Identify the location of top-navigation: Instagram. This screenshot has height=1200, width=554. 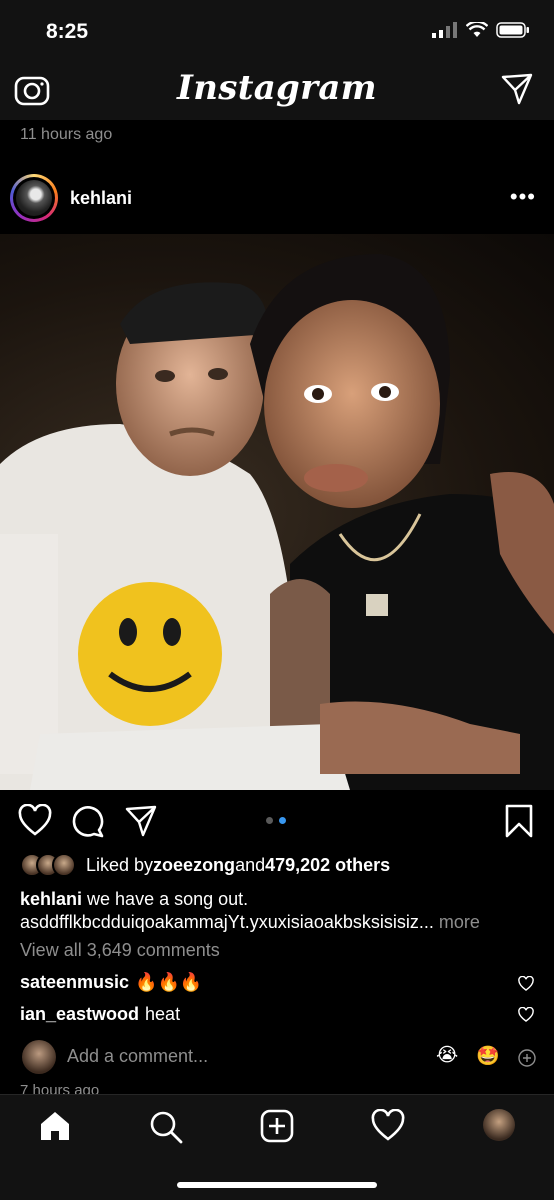
(277, 93).